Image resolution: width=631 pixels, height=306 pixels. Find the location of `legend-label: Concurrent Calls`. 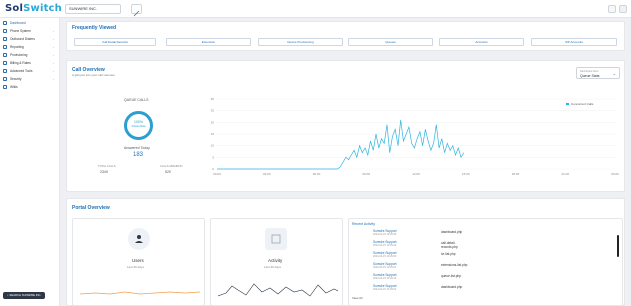

legend-label: Concurrent Calls is located at coordinates (582, 104).